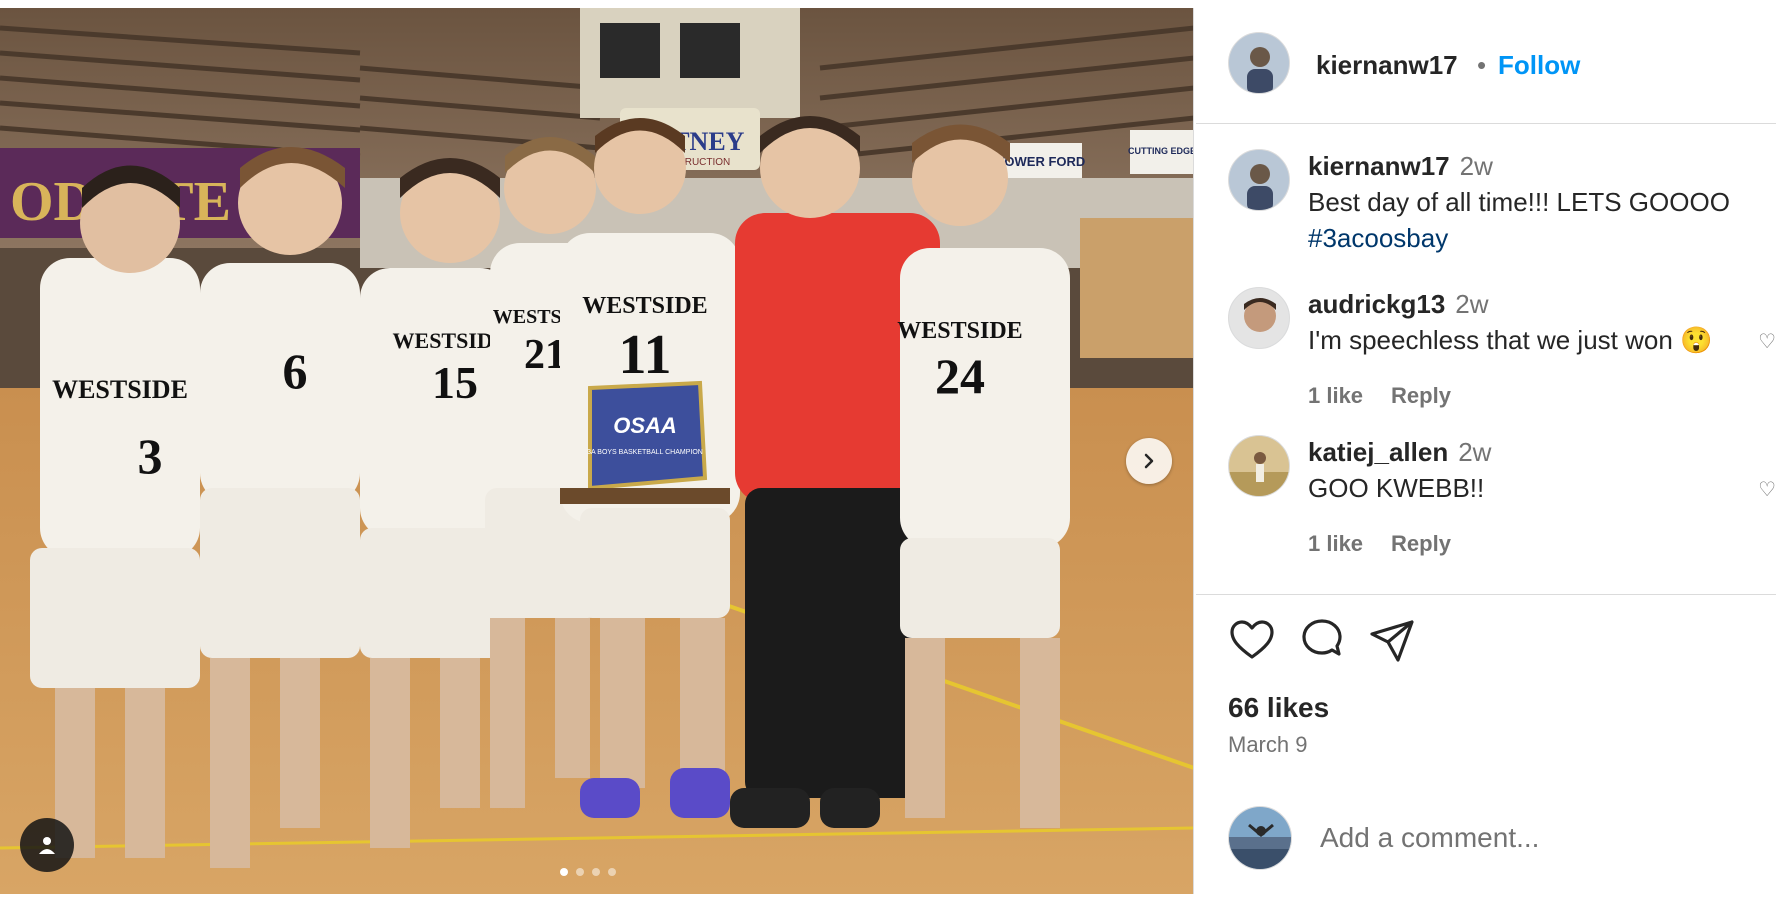 Image resolution: width=1776 pixels, height=910 pixels. Describe the element at coordinates (1278, 708) in the screenshot. I see `likes-count: 66 likes` at that location.